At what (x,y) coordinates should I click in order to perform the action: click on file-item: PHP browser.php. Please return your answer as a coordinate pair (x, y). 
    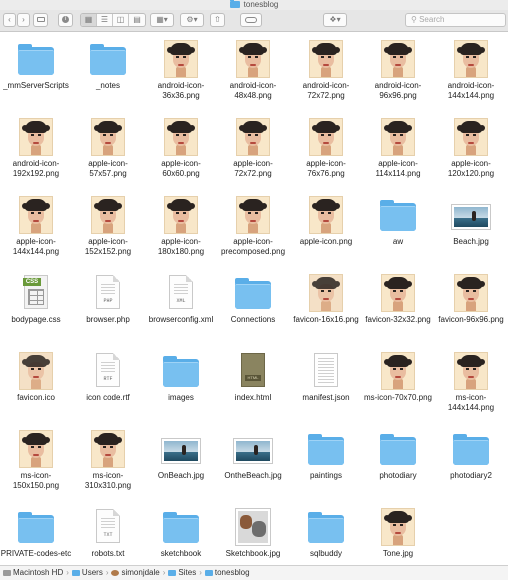
    Looking at the image, I should click on (108, 299).